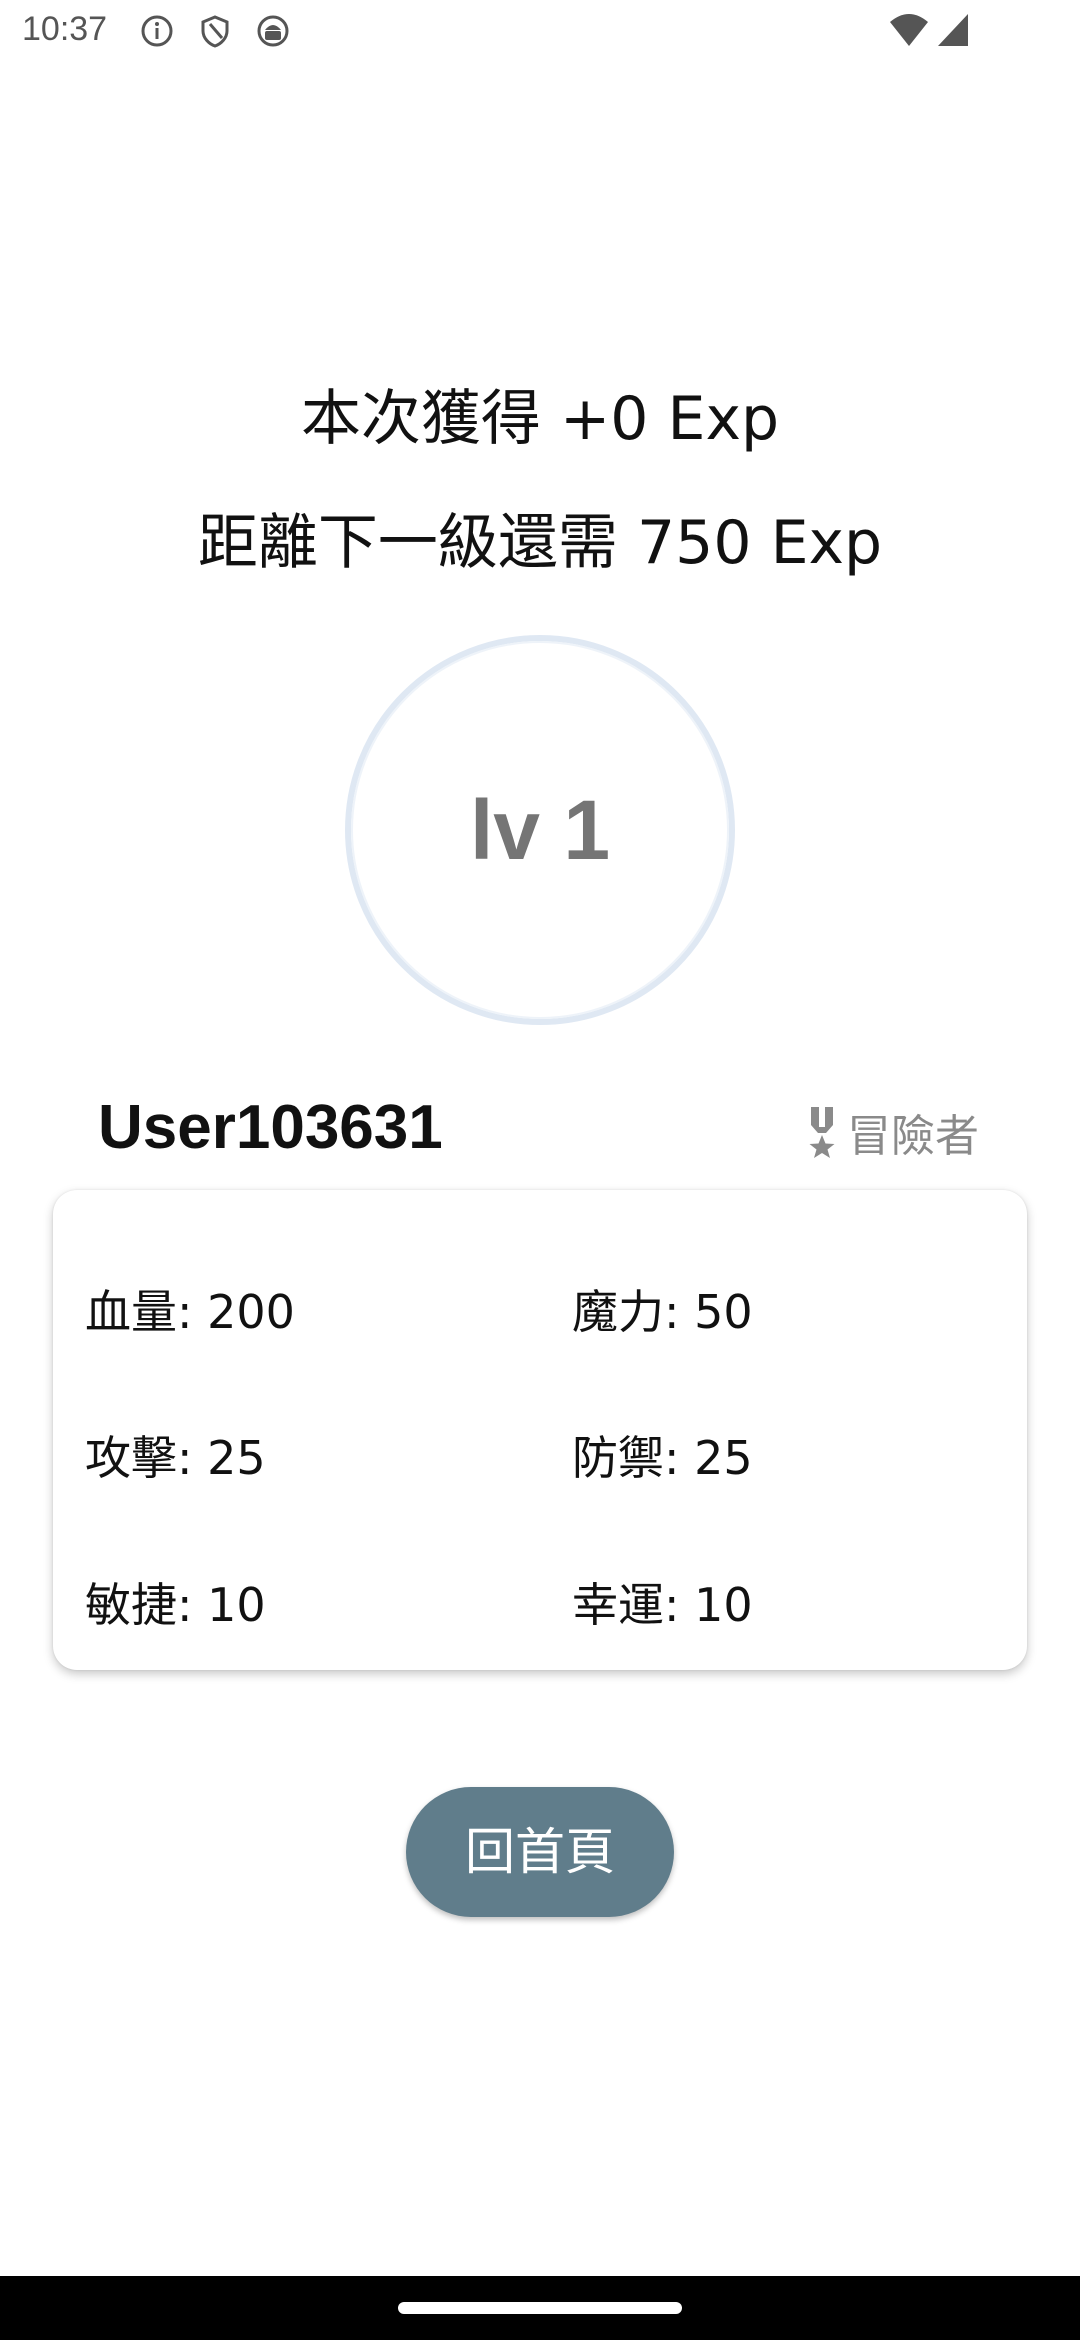 The image size is (1080, 2340). I want to click on exp-to-next-level-text: 距離下一級還需 750 Exp, so click(540, 543).